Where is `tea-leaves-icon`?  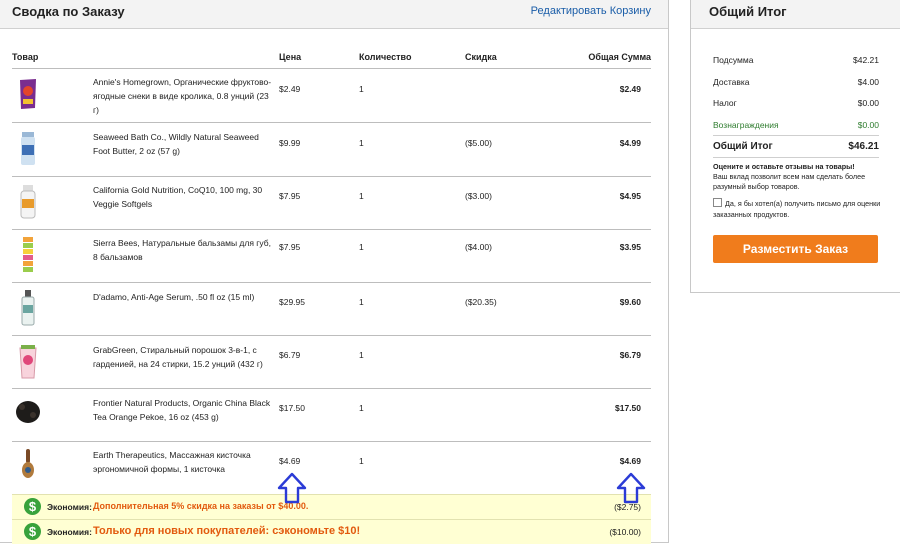 tea-leaves-icon is located at coordinates (28, 412).